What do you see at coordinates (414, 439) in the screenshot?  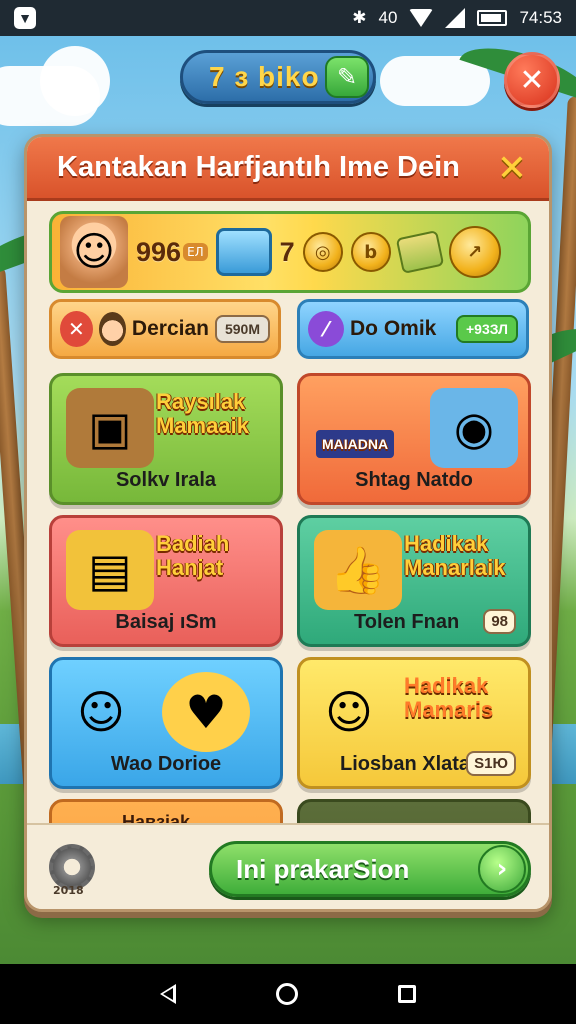 I see `reward-card-2: ◉ MAIADNA Shtag Natdo` at bounding box center [414, 439].